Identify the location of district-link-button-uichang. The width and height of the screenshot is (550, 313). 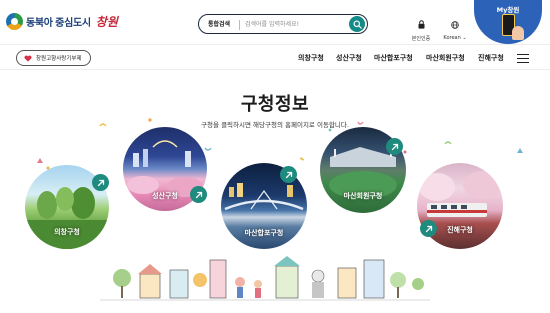
(100, 182).